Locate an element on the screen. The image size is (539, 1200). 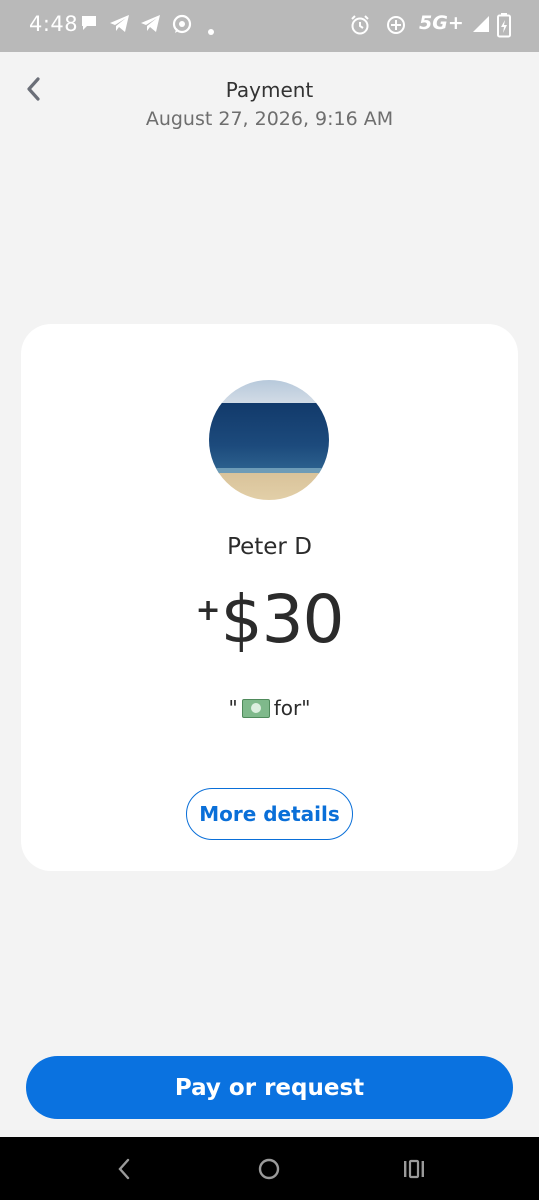
network-label: 5G+ is located at coordinates (441, 23).